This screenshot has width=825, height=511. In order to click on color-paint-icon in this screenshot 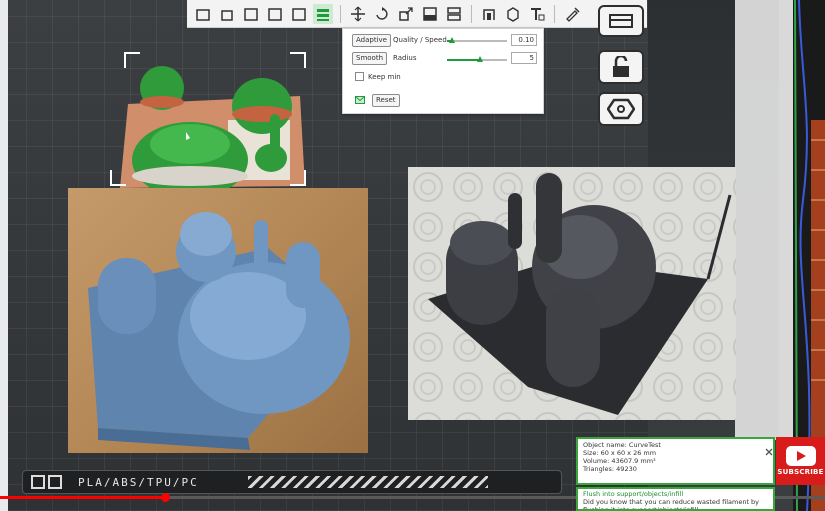, I will do `click(572, 14)`.